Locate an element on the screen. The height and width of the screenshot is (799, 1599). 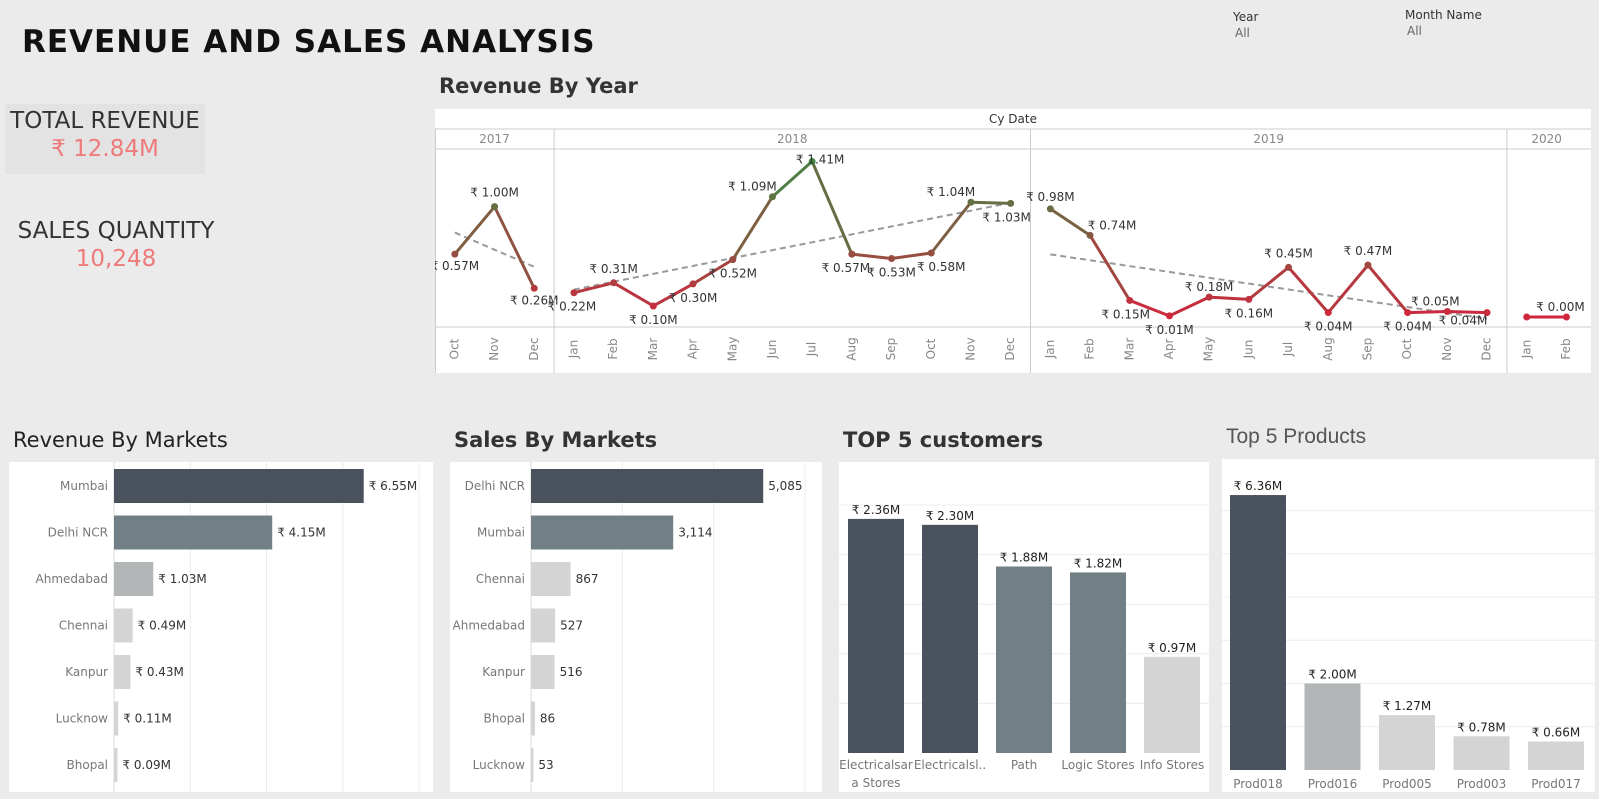
kpi-total-revenue-value: ₹ 12.84M is located at coordinates (105, 149).